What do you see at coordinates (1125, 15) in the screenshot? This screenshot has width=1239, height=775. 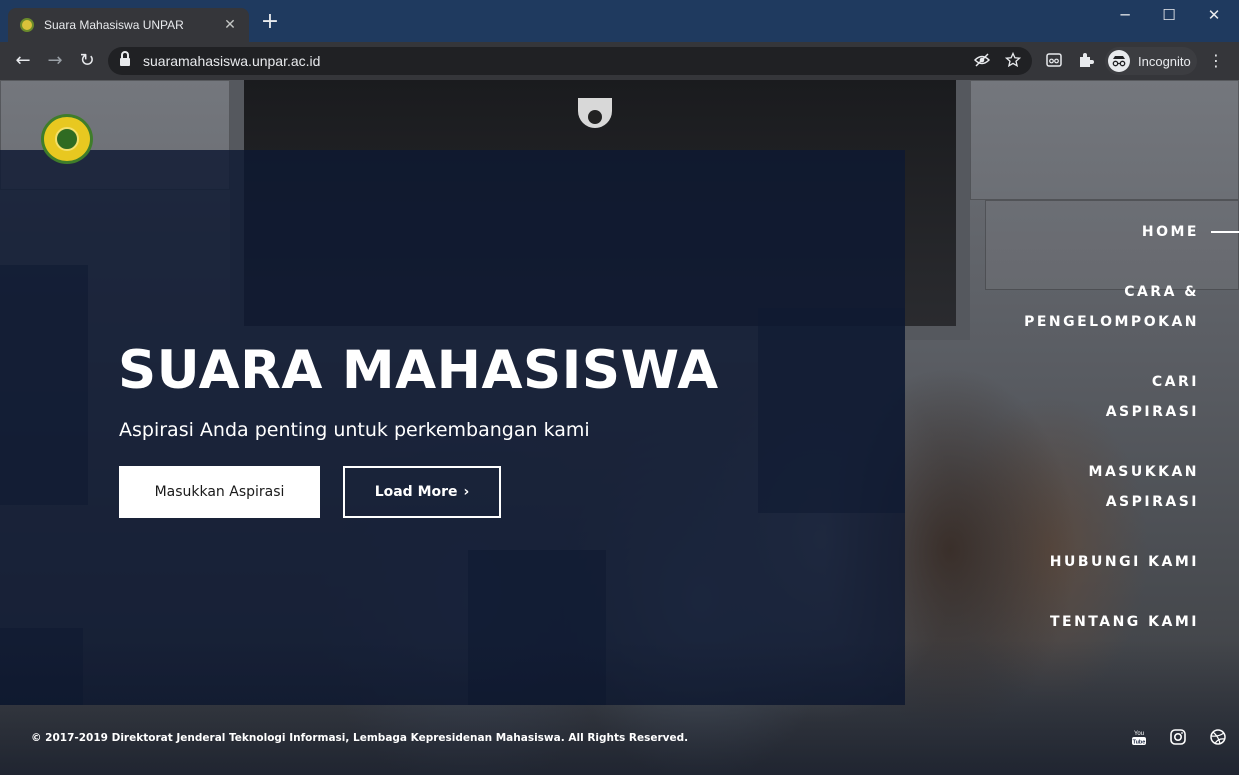 I see `minimize-button: ─` at bounding box center [1125, 15].